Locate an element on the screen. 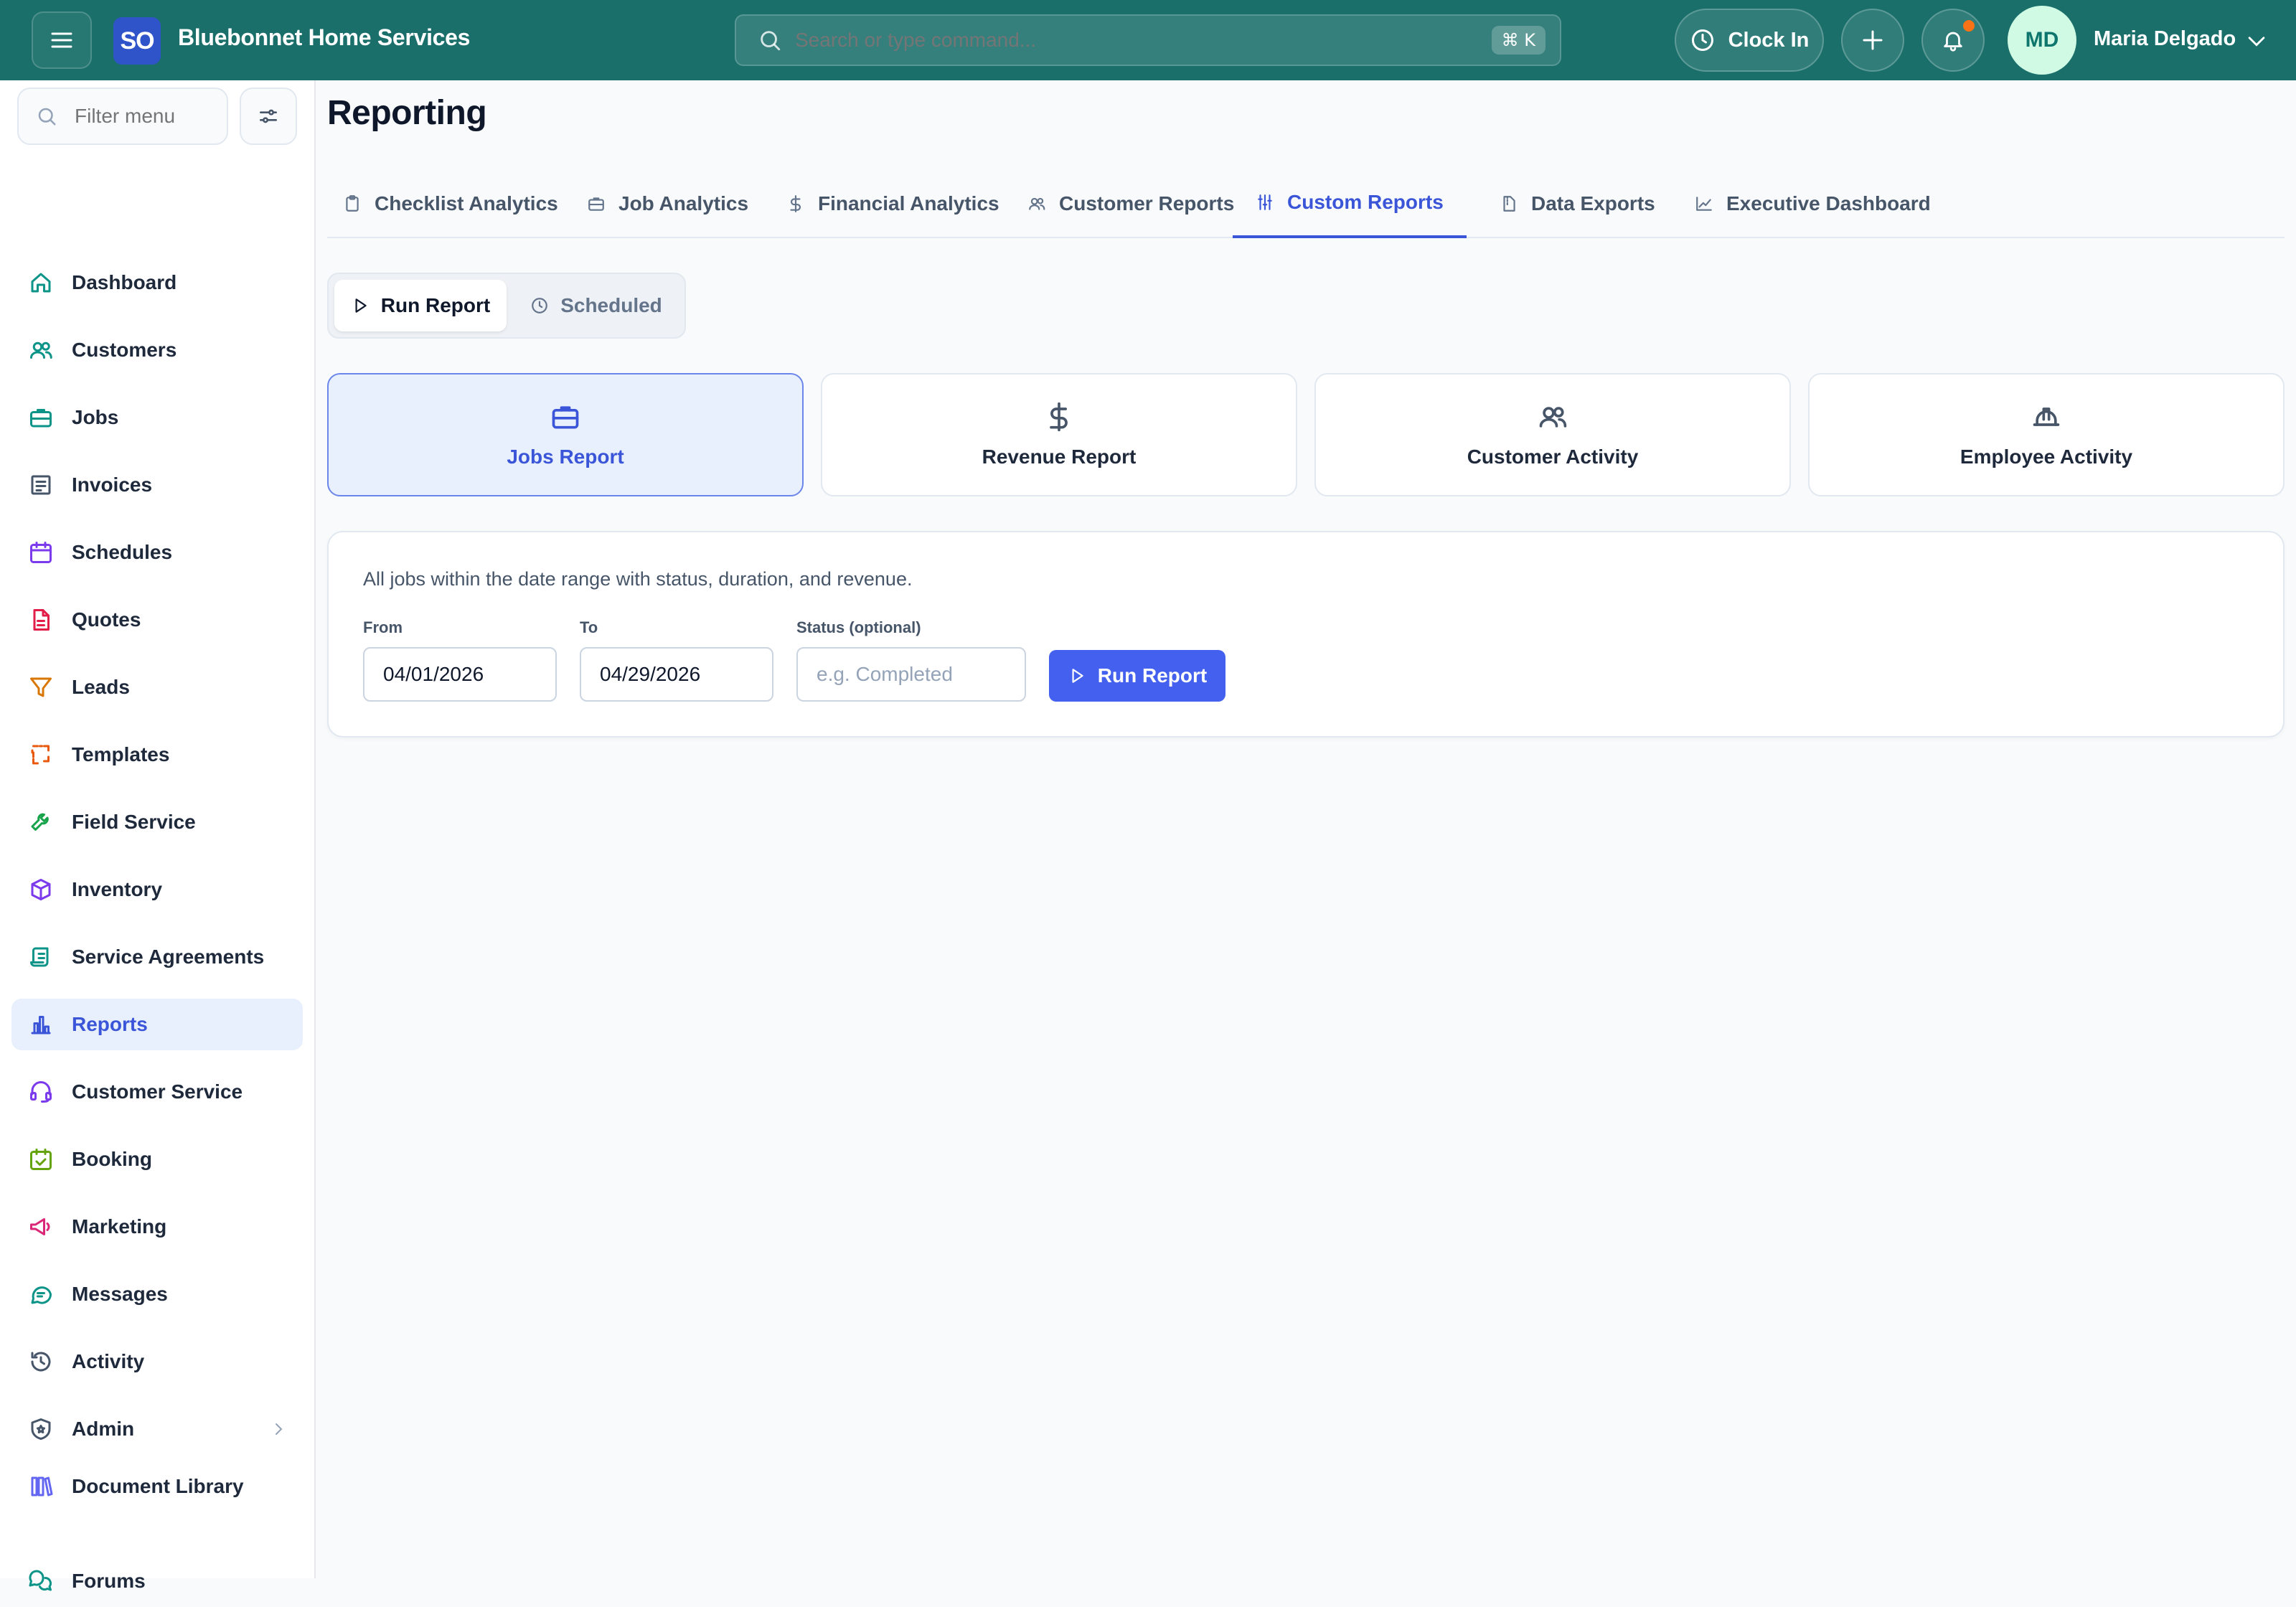  tab-data-exports: Data Exports is located at coordinates (1578, 203).